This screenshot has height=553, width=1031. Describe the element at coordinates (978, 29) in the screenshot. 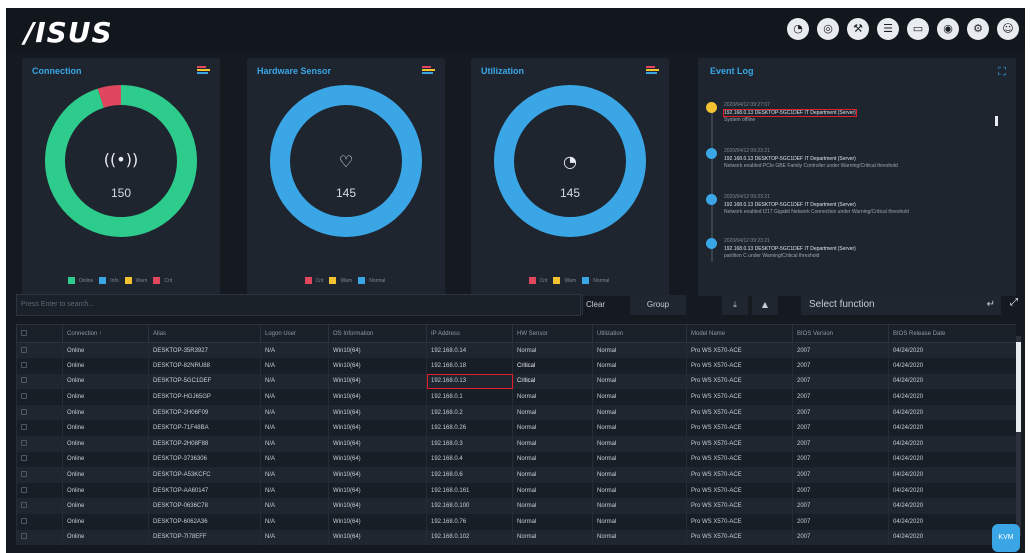

I see `settings-icon: ⚙` at that location.